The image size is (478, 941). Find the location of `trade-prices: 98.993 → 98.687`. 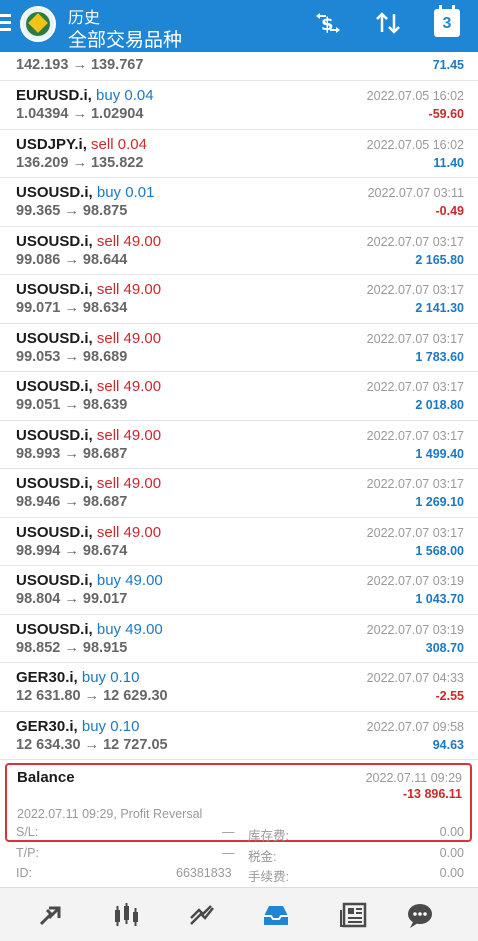

trade-prices: 98.993 → 98.687 is located at coordinates (72, 453).